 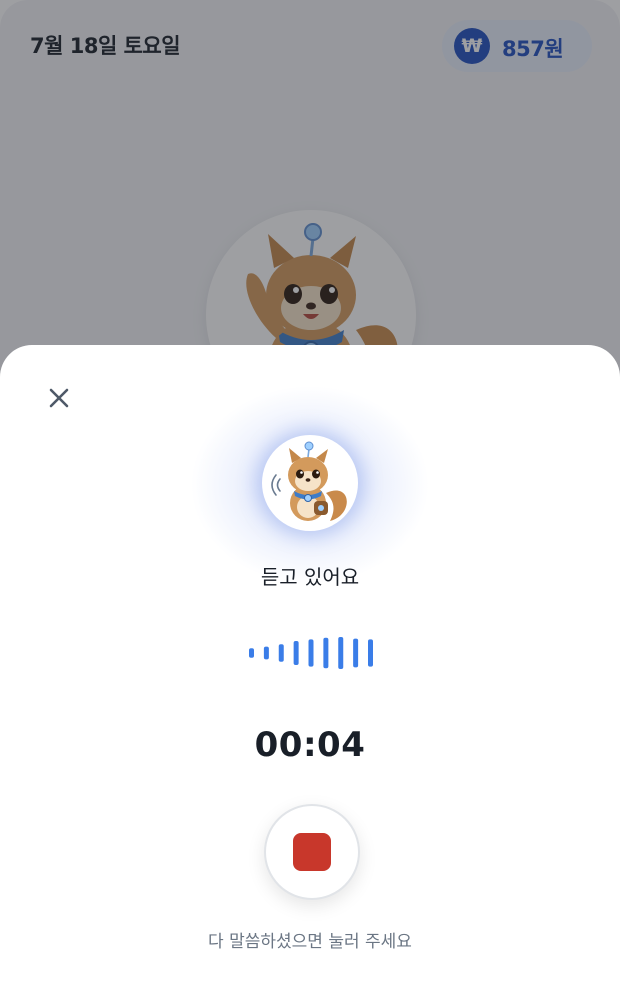 What do you see at coordinates (310, 577) in the screenshot?
I see `listening-status: 듣고 있어요` at bounding box center [310, 577].